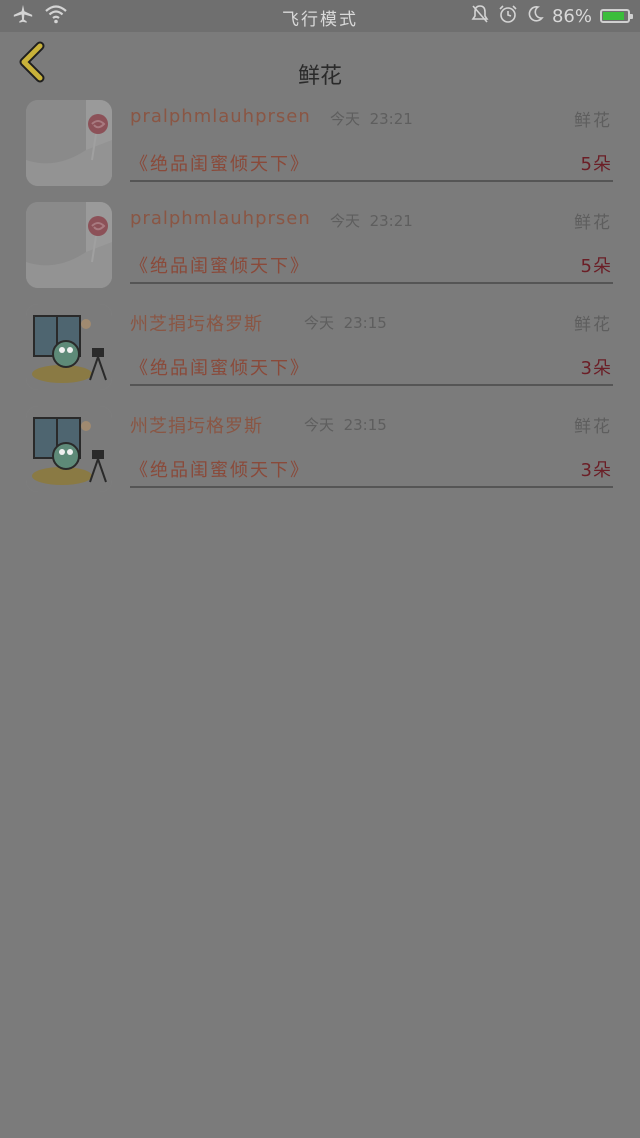 Image resolution: width=640 pixels, height=1138 pixels. I want to click on header: 鲜花, so click(320, 61).